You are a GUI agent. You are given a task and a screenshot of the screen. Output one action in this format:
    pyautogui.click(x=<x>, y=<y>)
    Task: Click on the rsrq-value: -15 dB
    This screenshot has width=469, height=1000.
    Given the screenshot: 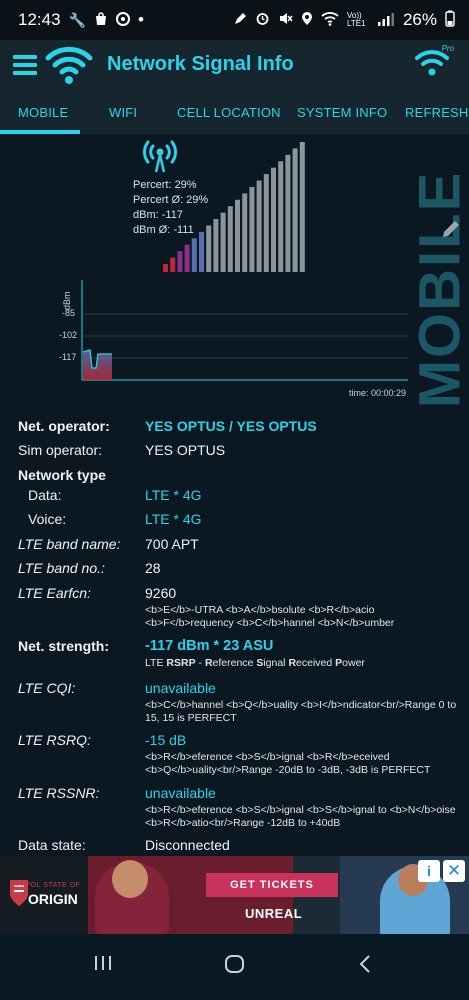 What is the action you would take?
    pyautogui.click(x=166, y=740)
    